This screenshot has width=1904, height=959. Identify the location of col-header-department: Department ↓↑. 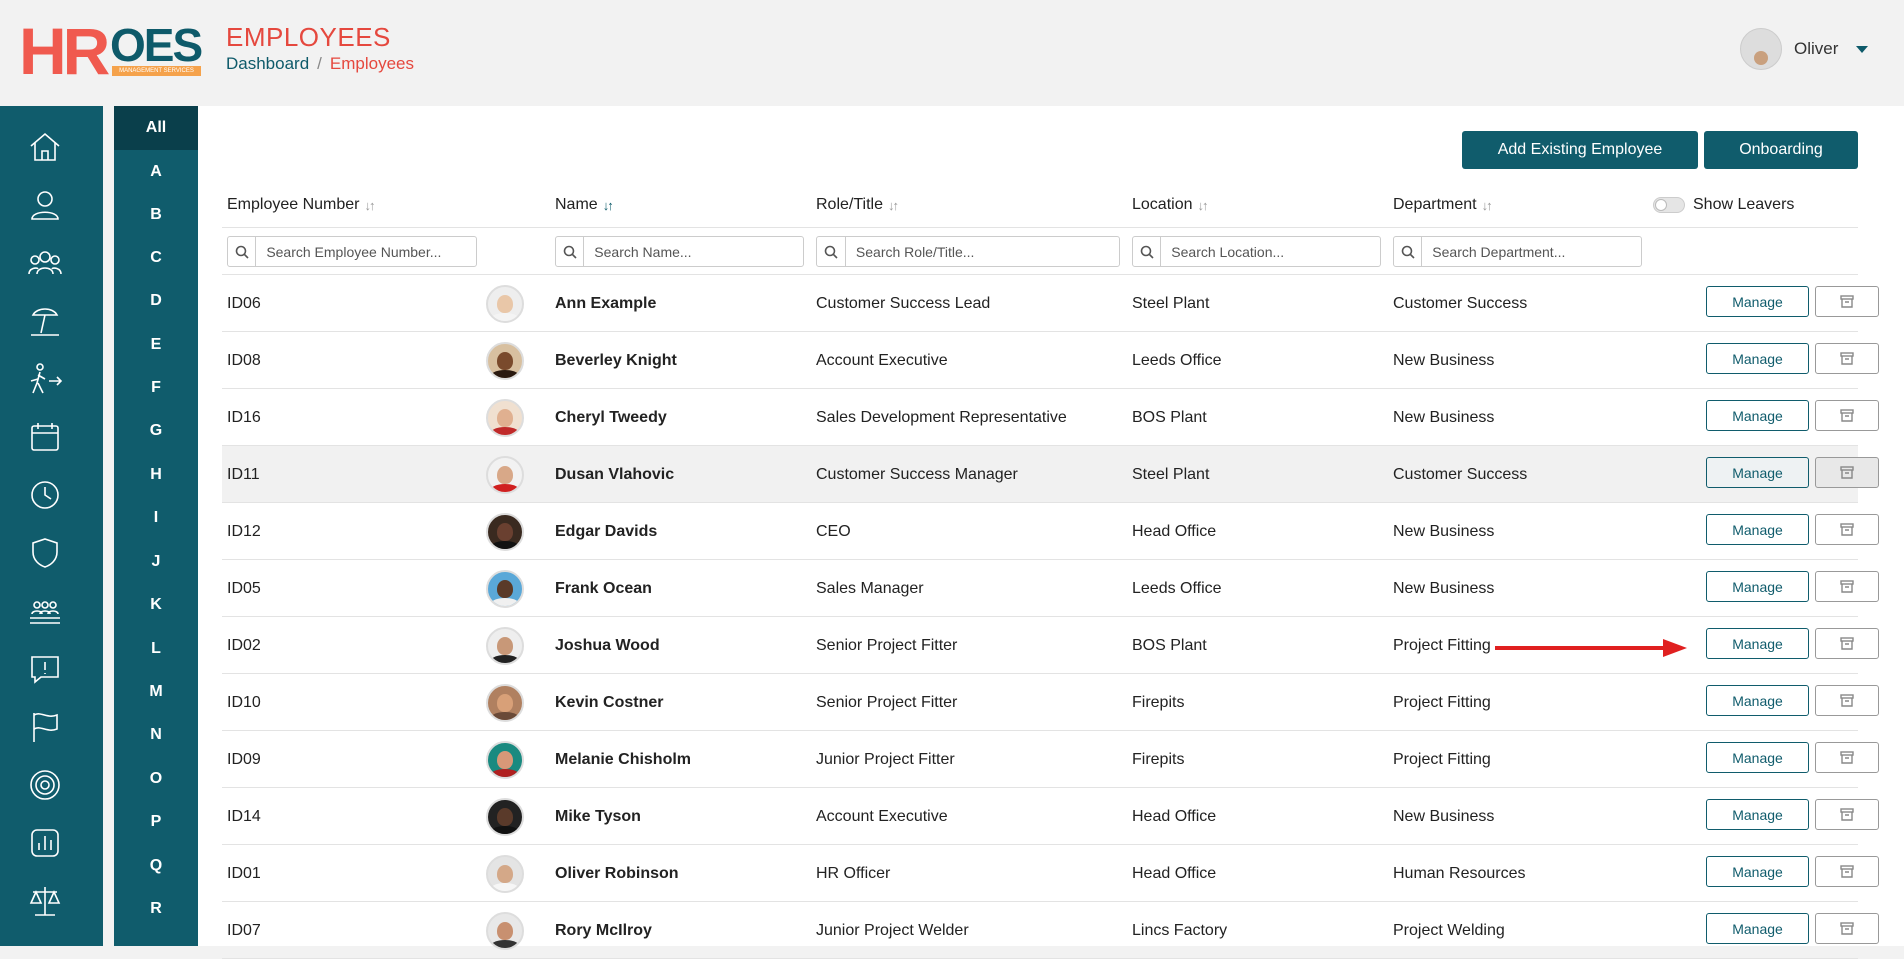
(1443, 205).